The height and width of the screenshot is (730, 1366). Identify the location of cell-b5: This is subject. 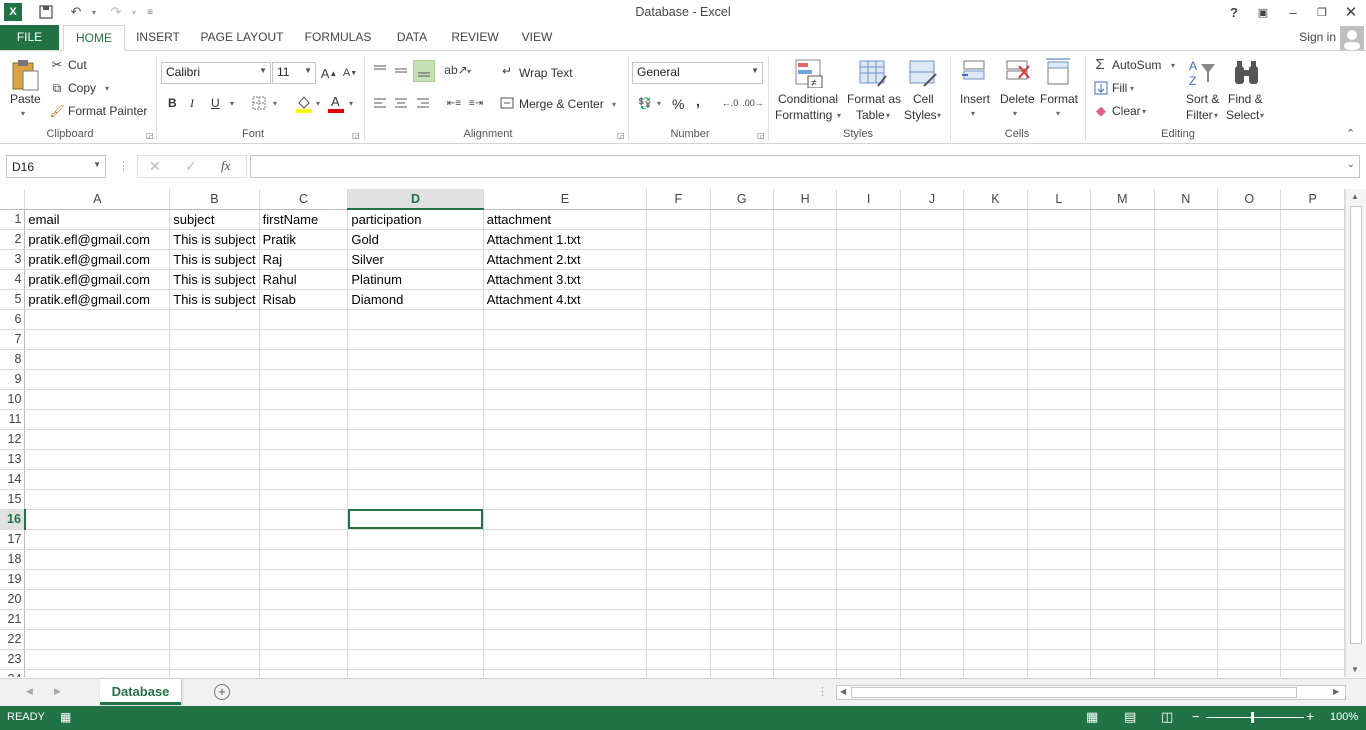
(214, 299).